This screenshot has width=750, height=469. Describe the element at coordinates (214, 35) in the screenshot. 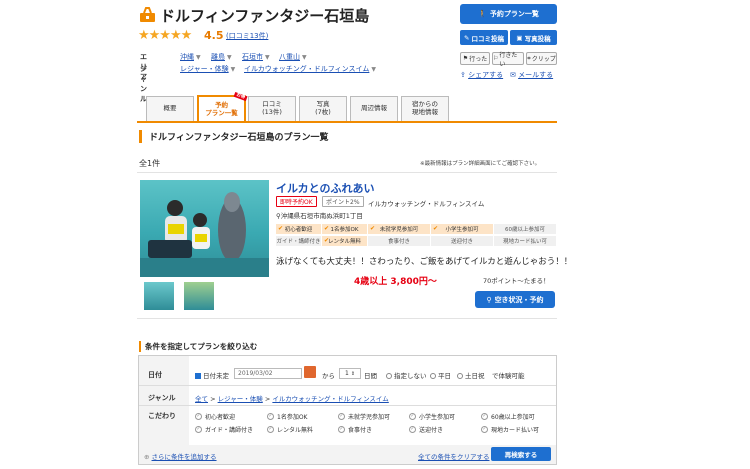

I see `rating-score: 4.5` at that location.